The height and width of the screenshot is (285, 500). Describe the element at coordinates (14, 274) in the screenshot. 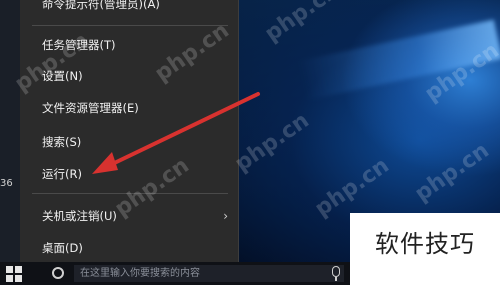

I see `windows-start-icon` at that location.